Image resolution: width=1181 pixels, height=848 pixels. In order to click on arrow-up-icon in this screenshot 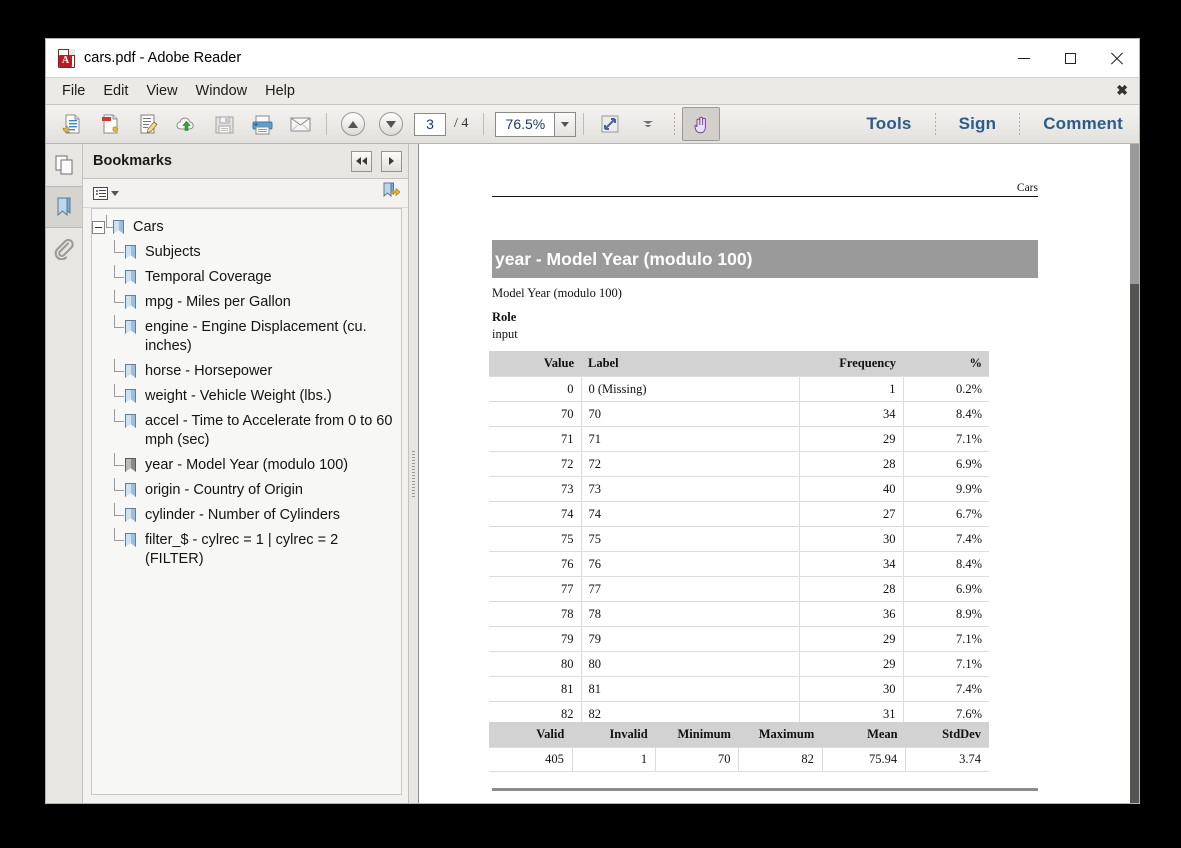, I will do `click(353, 124)`.